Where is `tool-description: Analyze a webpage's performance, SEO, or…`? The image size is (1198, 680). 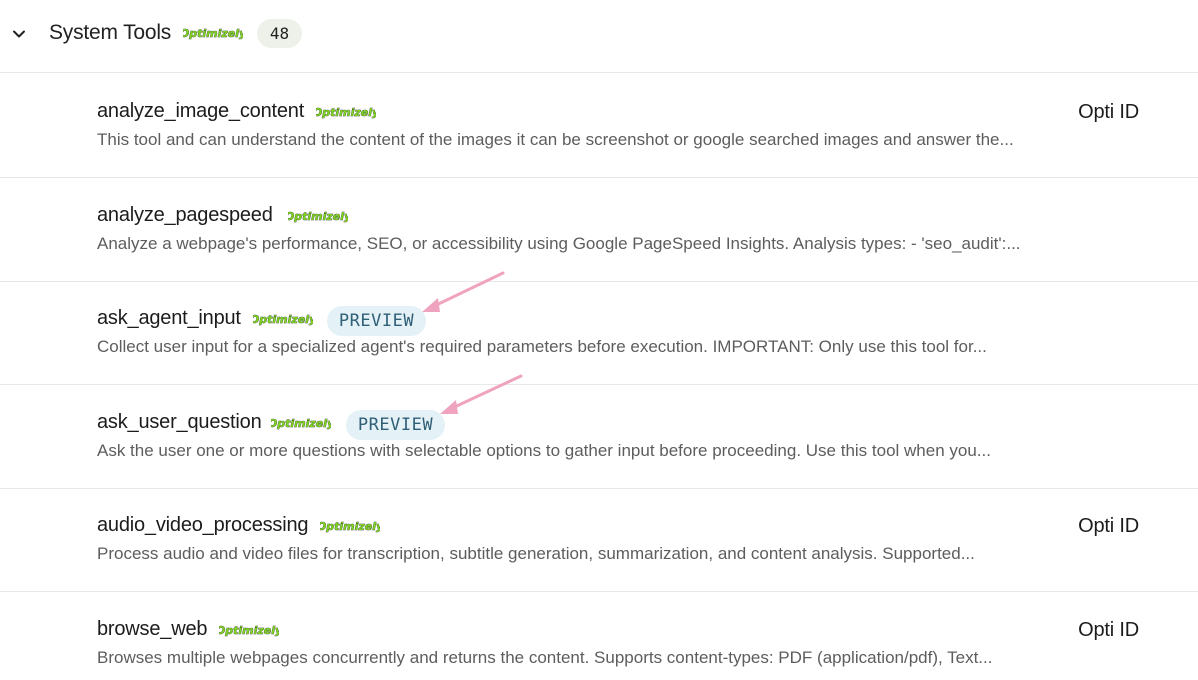
tool-description: Analyze a webpage's performance, SEO, or… is located at coordinates (559, 243).